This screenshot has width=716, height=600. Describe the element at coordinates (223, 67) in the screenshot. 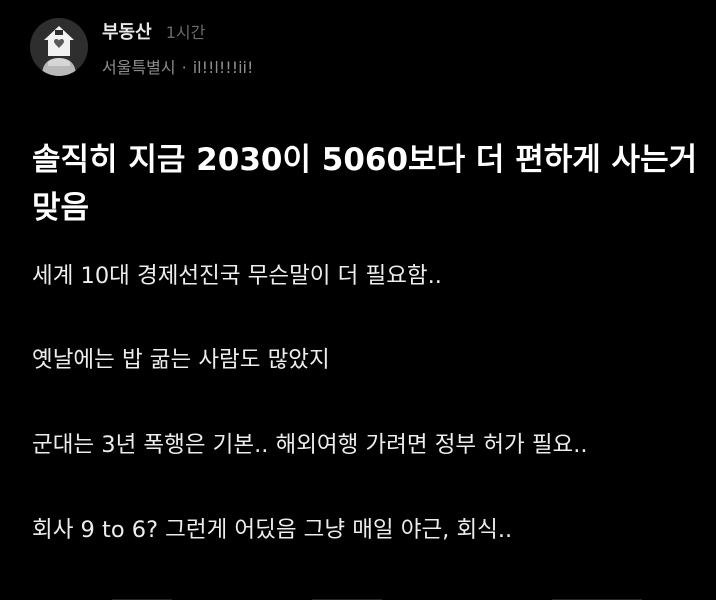

I see `nickname-label: il!!l!!!ii!` at that location.